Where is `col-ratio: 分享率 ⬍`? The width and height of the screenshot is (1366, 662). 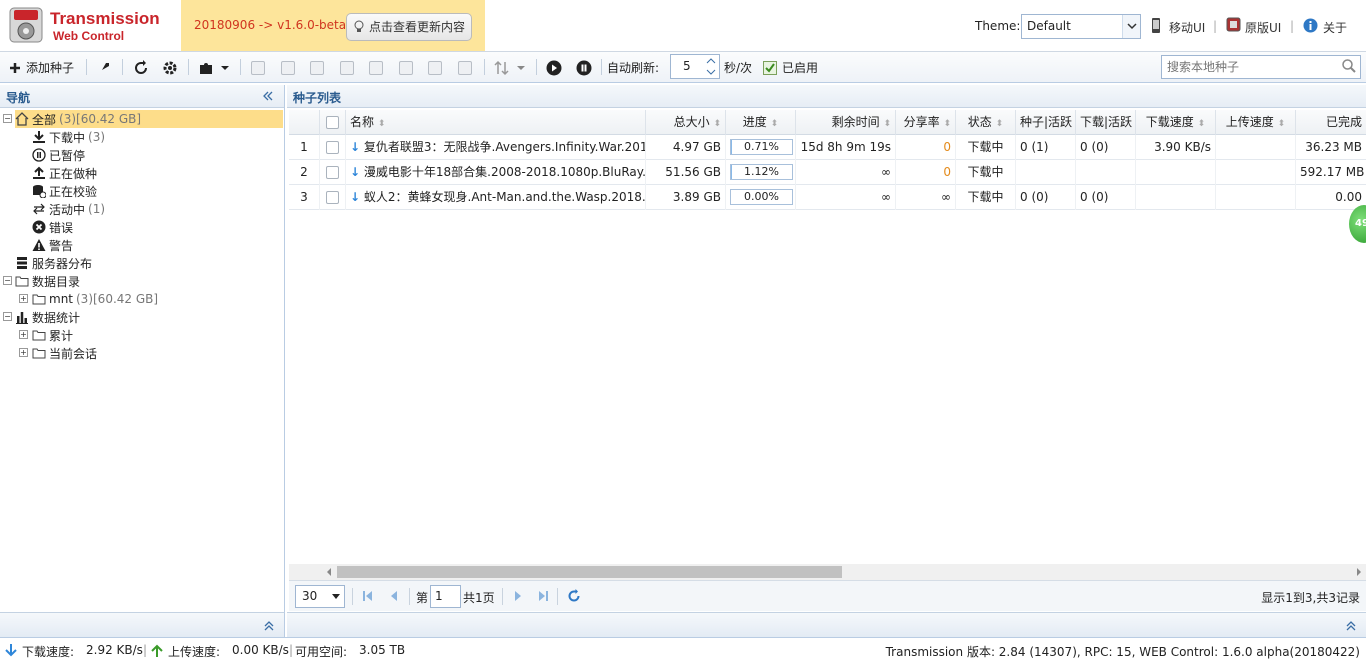 col-ratio: 分享率 ⬍ is located at coordinates (926, 122).